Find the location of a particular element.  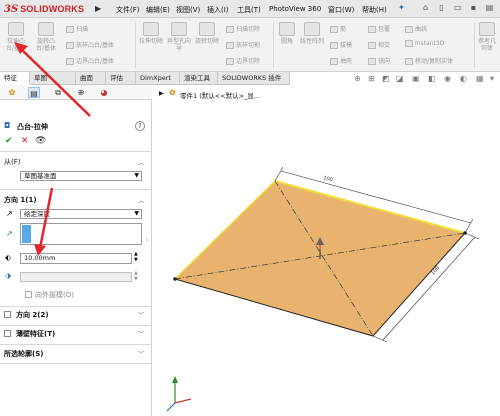

home-icon: ⌂ is located at coordinates (425, 8).